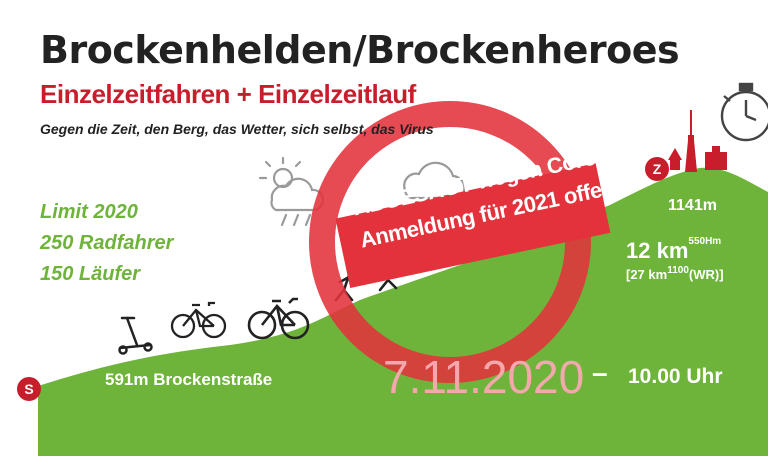 This screenshot has height=456, width=768. I want to click on bicycle-icon, so click(198, 320).